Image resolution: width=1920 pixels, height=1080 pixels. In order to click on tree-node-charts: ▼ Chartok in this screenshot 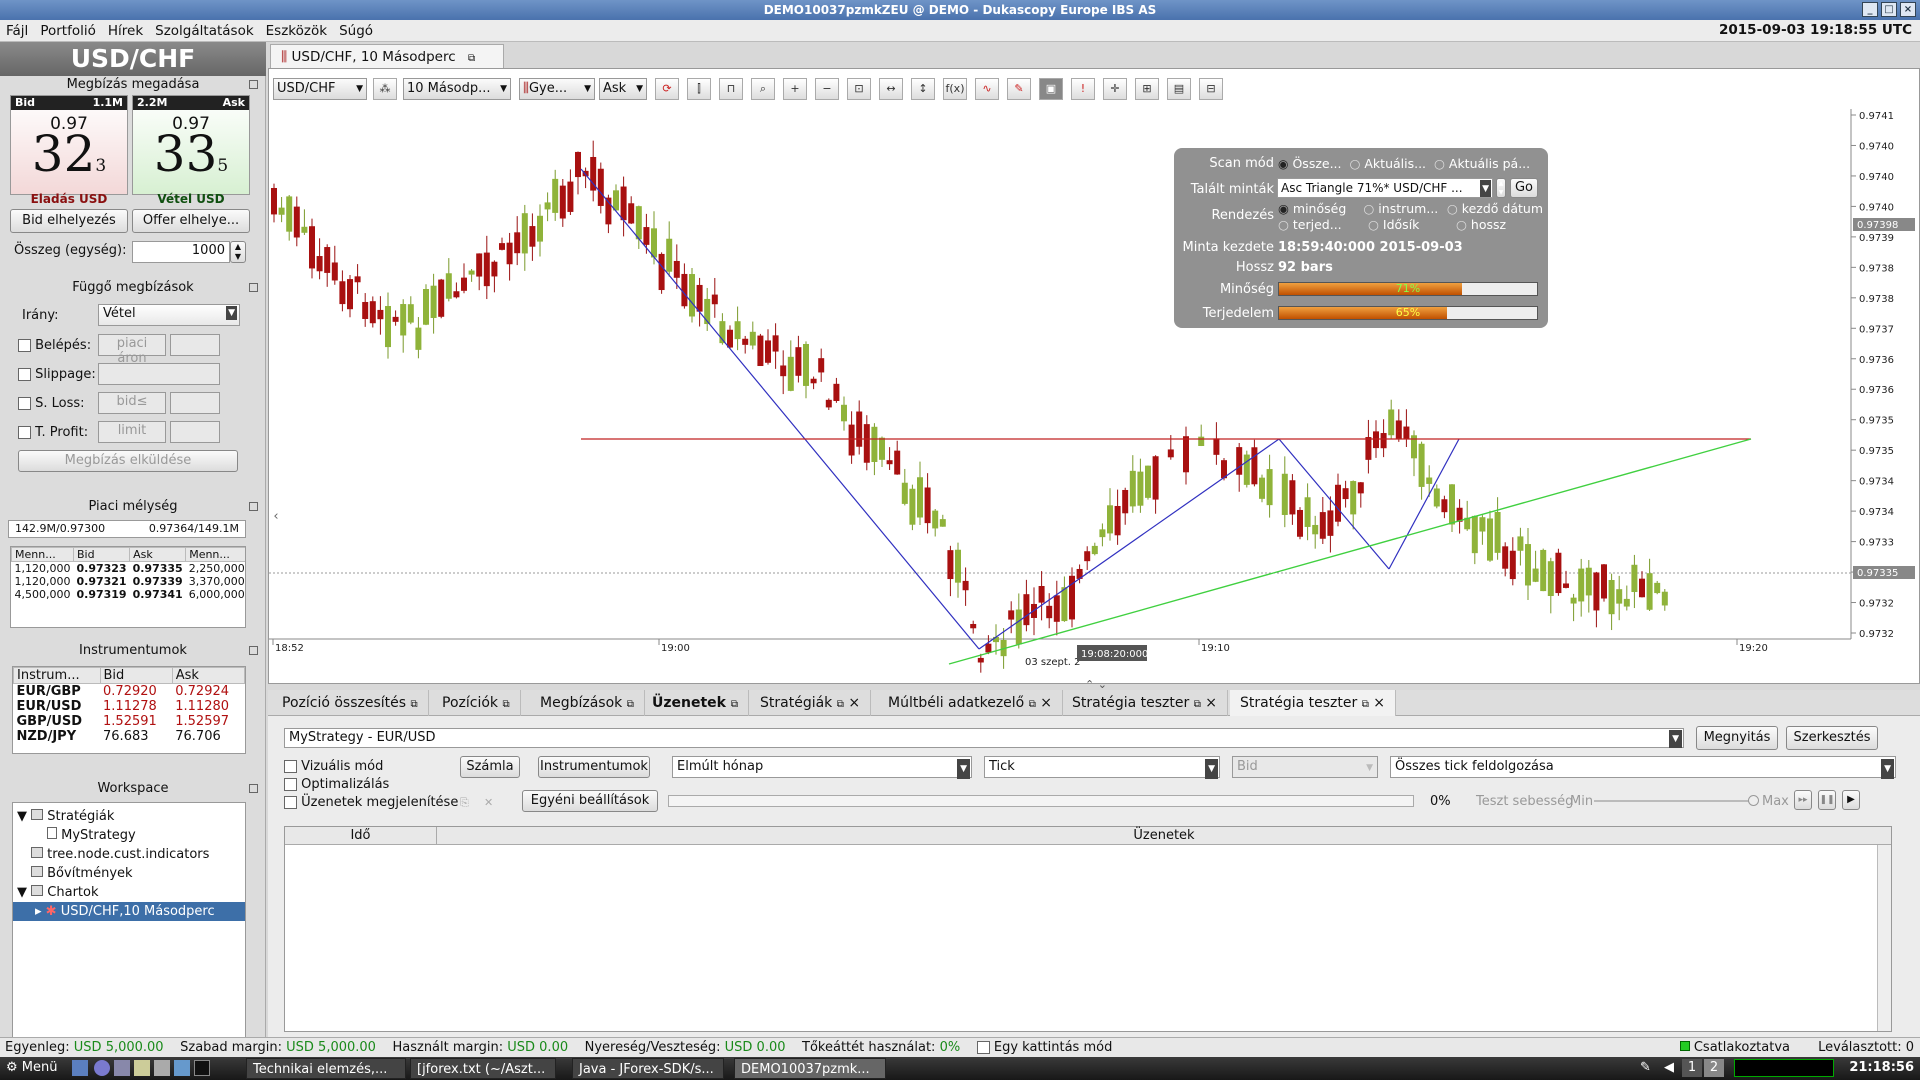, I will do `click(131, 892)`.